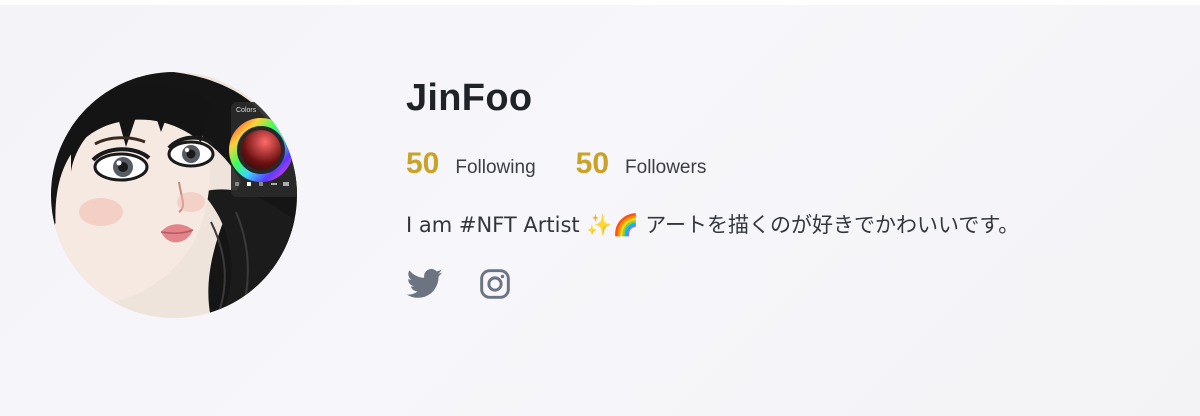 The height and width of the screenshot is (416, 1200). I want to click on twitter-link, so click(425, 284).